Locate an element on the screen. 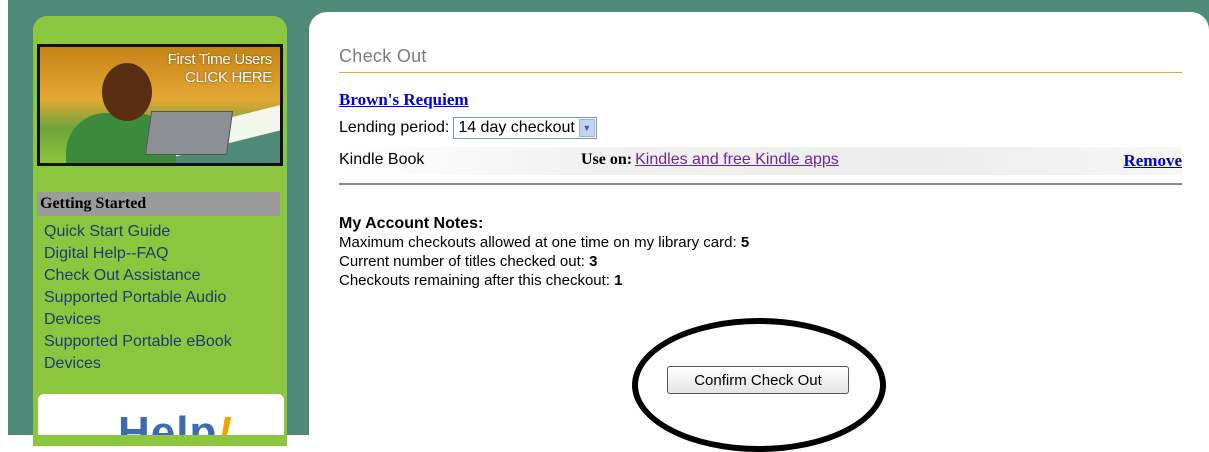  chevron-down-icon: ▼ is located at coordinates (586, 128).